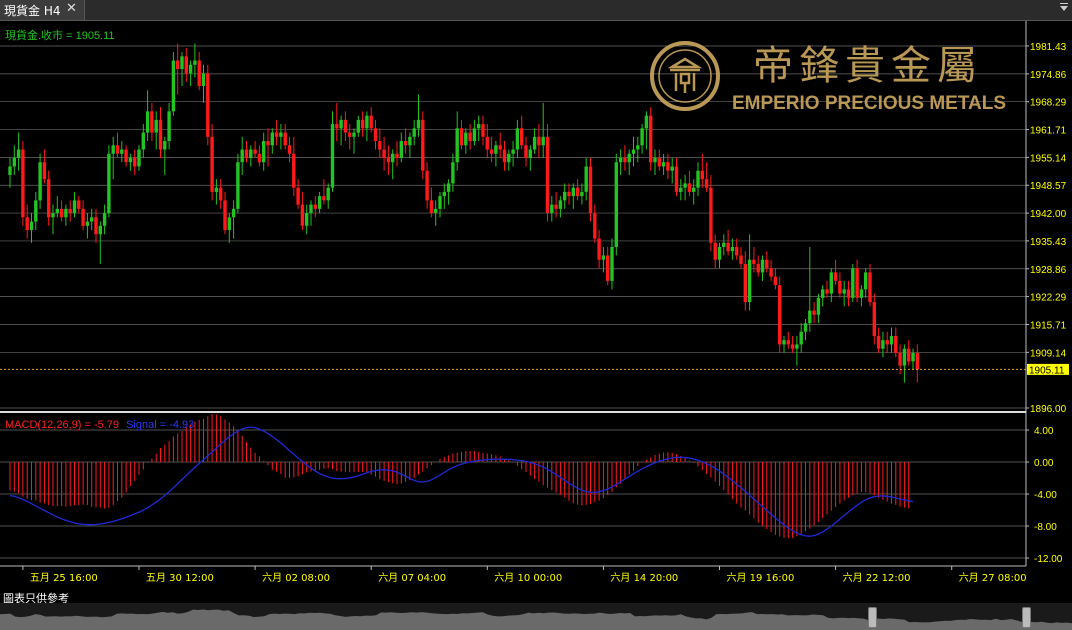 This screenshot has width=1072, height=630. I want to click on price-legend: 現貨金.收市 = 1905.11, so click(60, 35).